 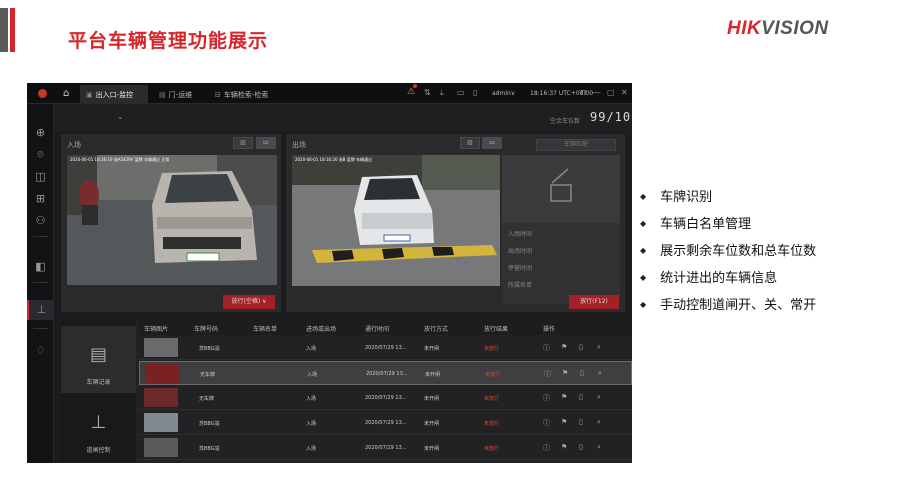 I want to click on exit-camera-view: 2020-06-01 18:16:20 浙B 蓝牌 车辆通过, so click(x=396, y=220).